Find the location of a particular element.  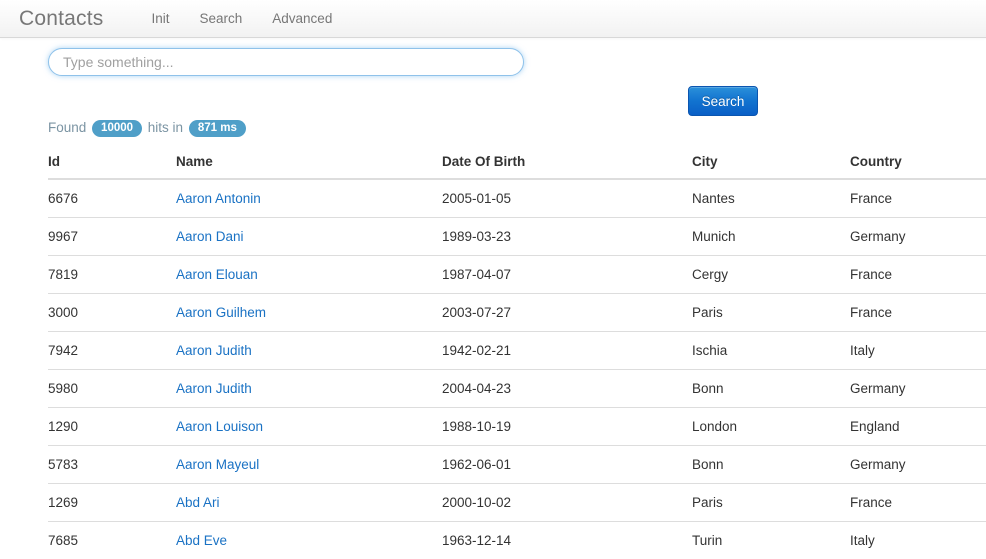

cell-name: Aaron Louison is located at coordinates (309, 427).